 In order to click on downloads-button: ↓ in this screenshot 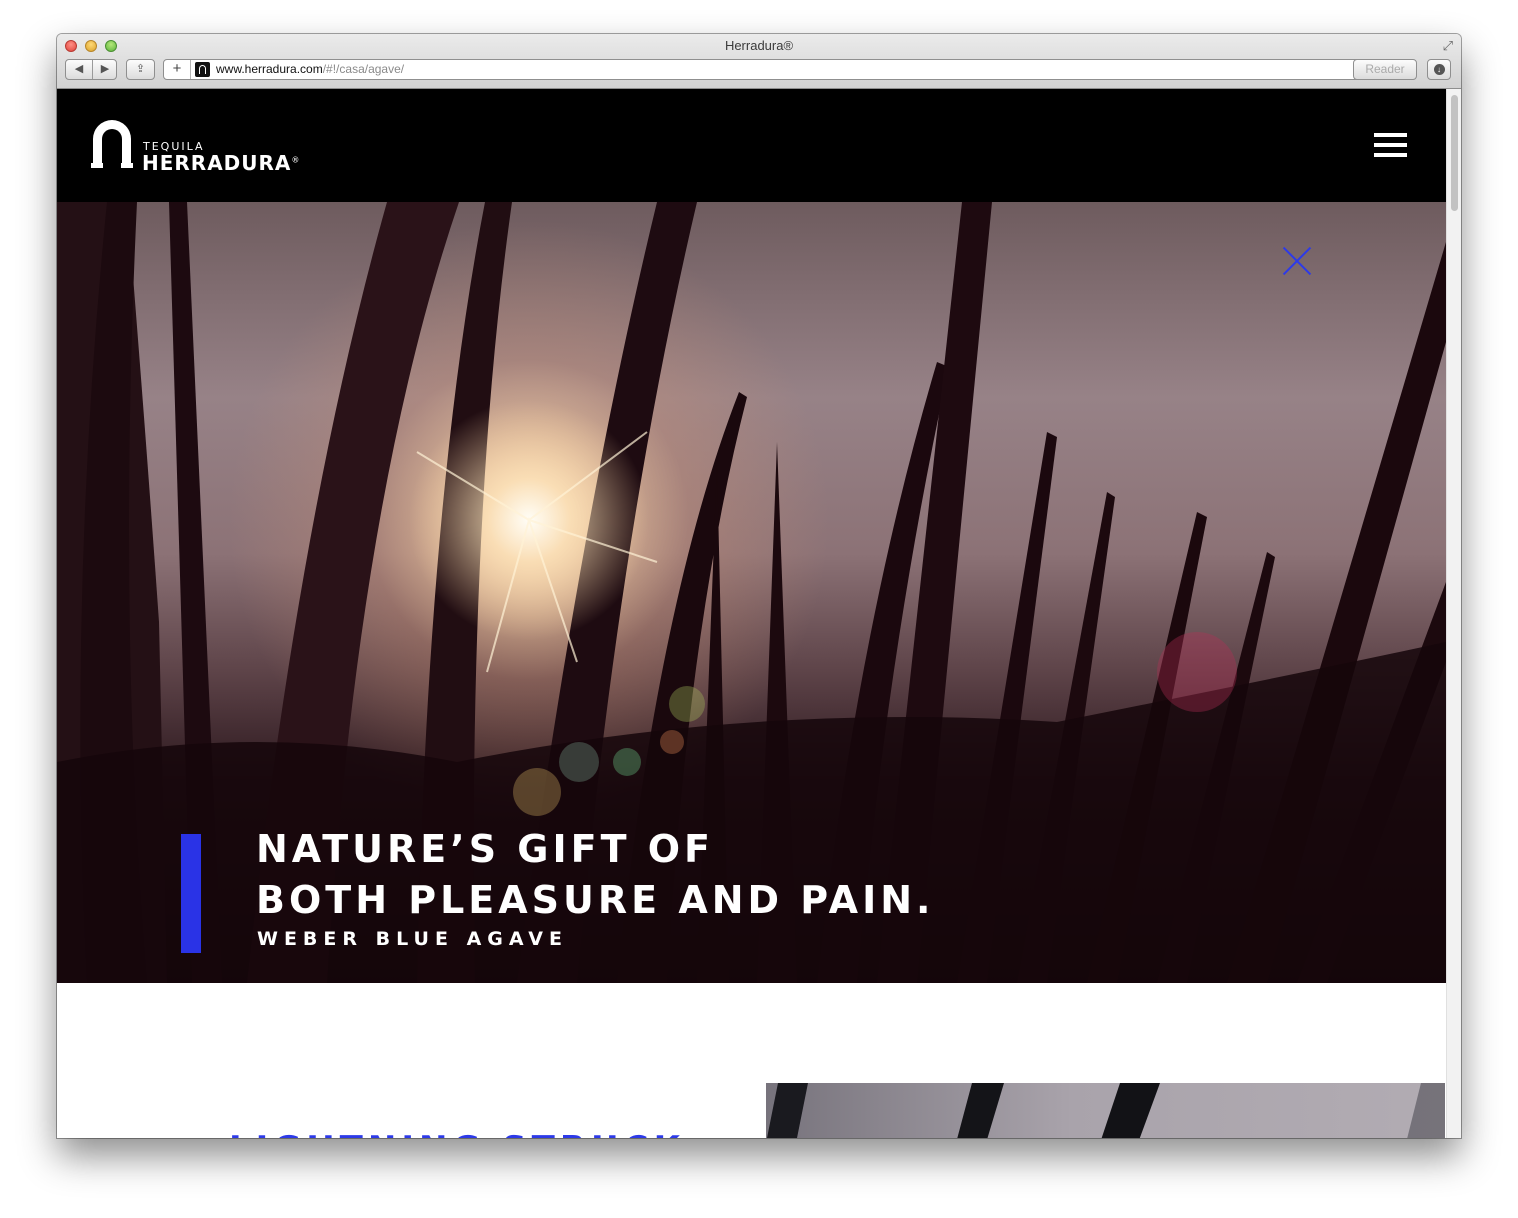, I will do `click(1439, 69)`.